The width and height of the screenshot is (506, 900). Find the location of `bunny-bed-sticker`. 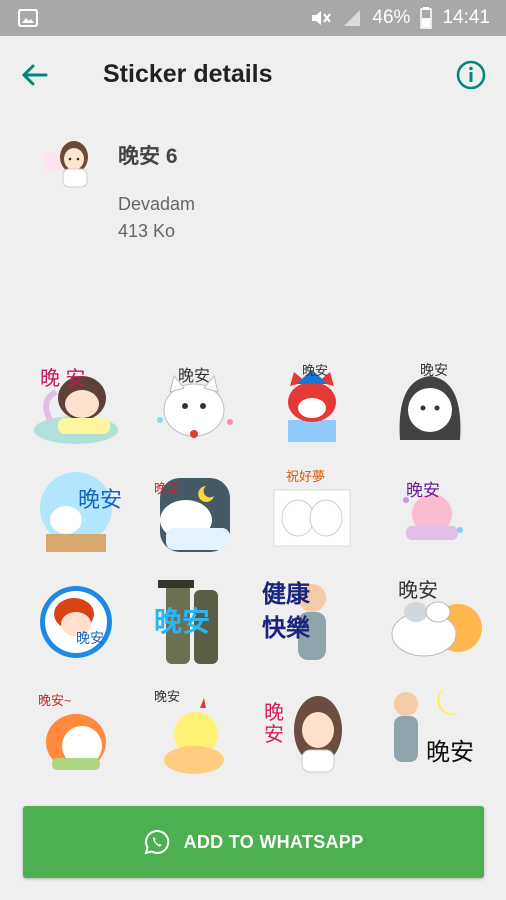

bunny-bed-sticker is located at coordinates (76, 512).